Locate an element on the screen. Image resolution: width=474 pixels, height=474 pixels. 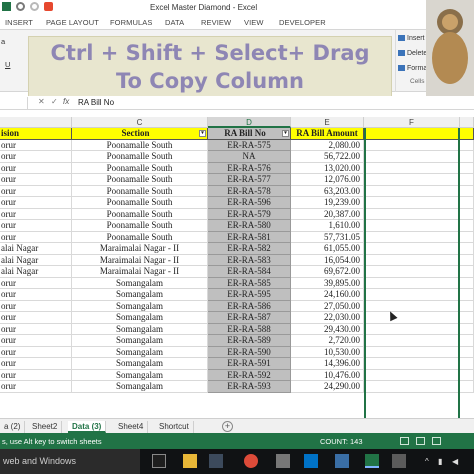
excel-icon is located at coordinates (372, 461).